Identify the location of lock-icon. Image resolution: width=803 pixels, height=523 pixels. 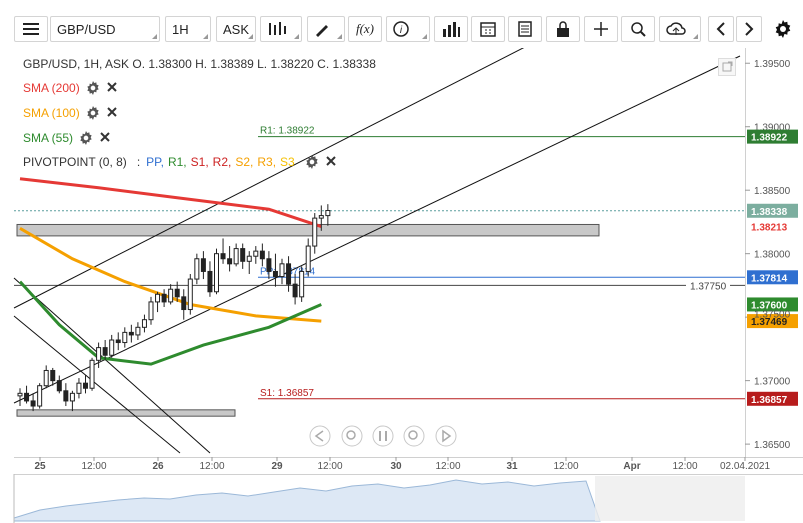
(563, 29).